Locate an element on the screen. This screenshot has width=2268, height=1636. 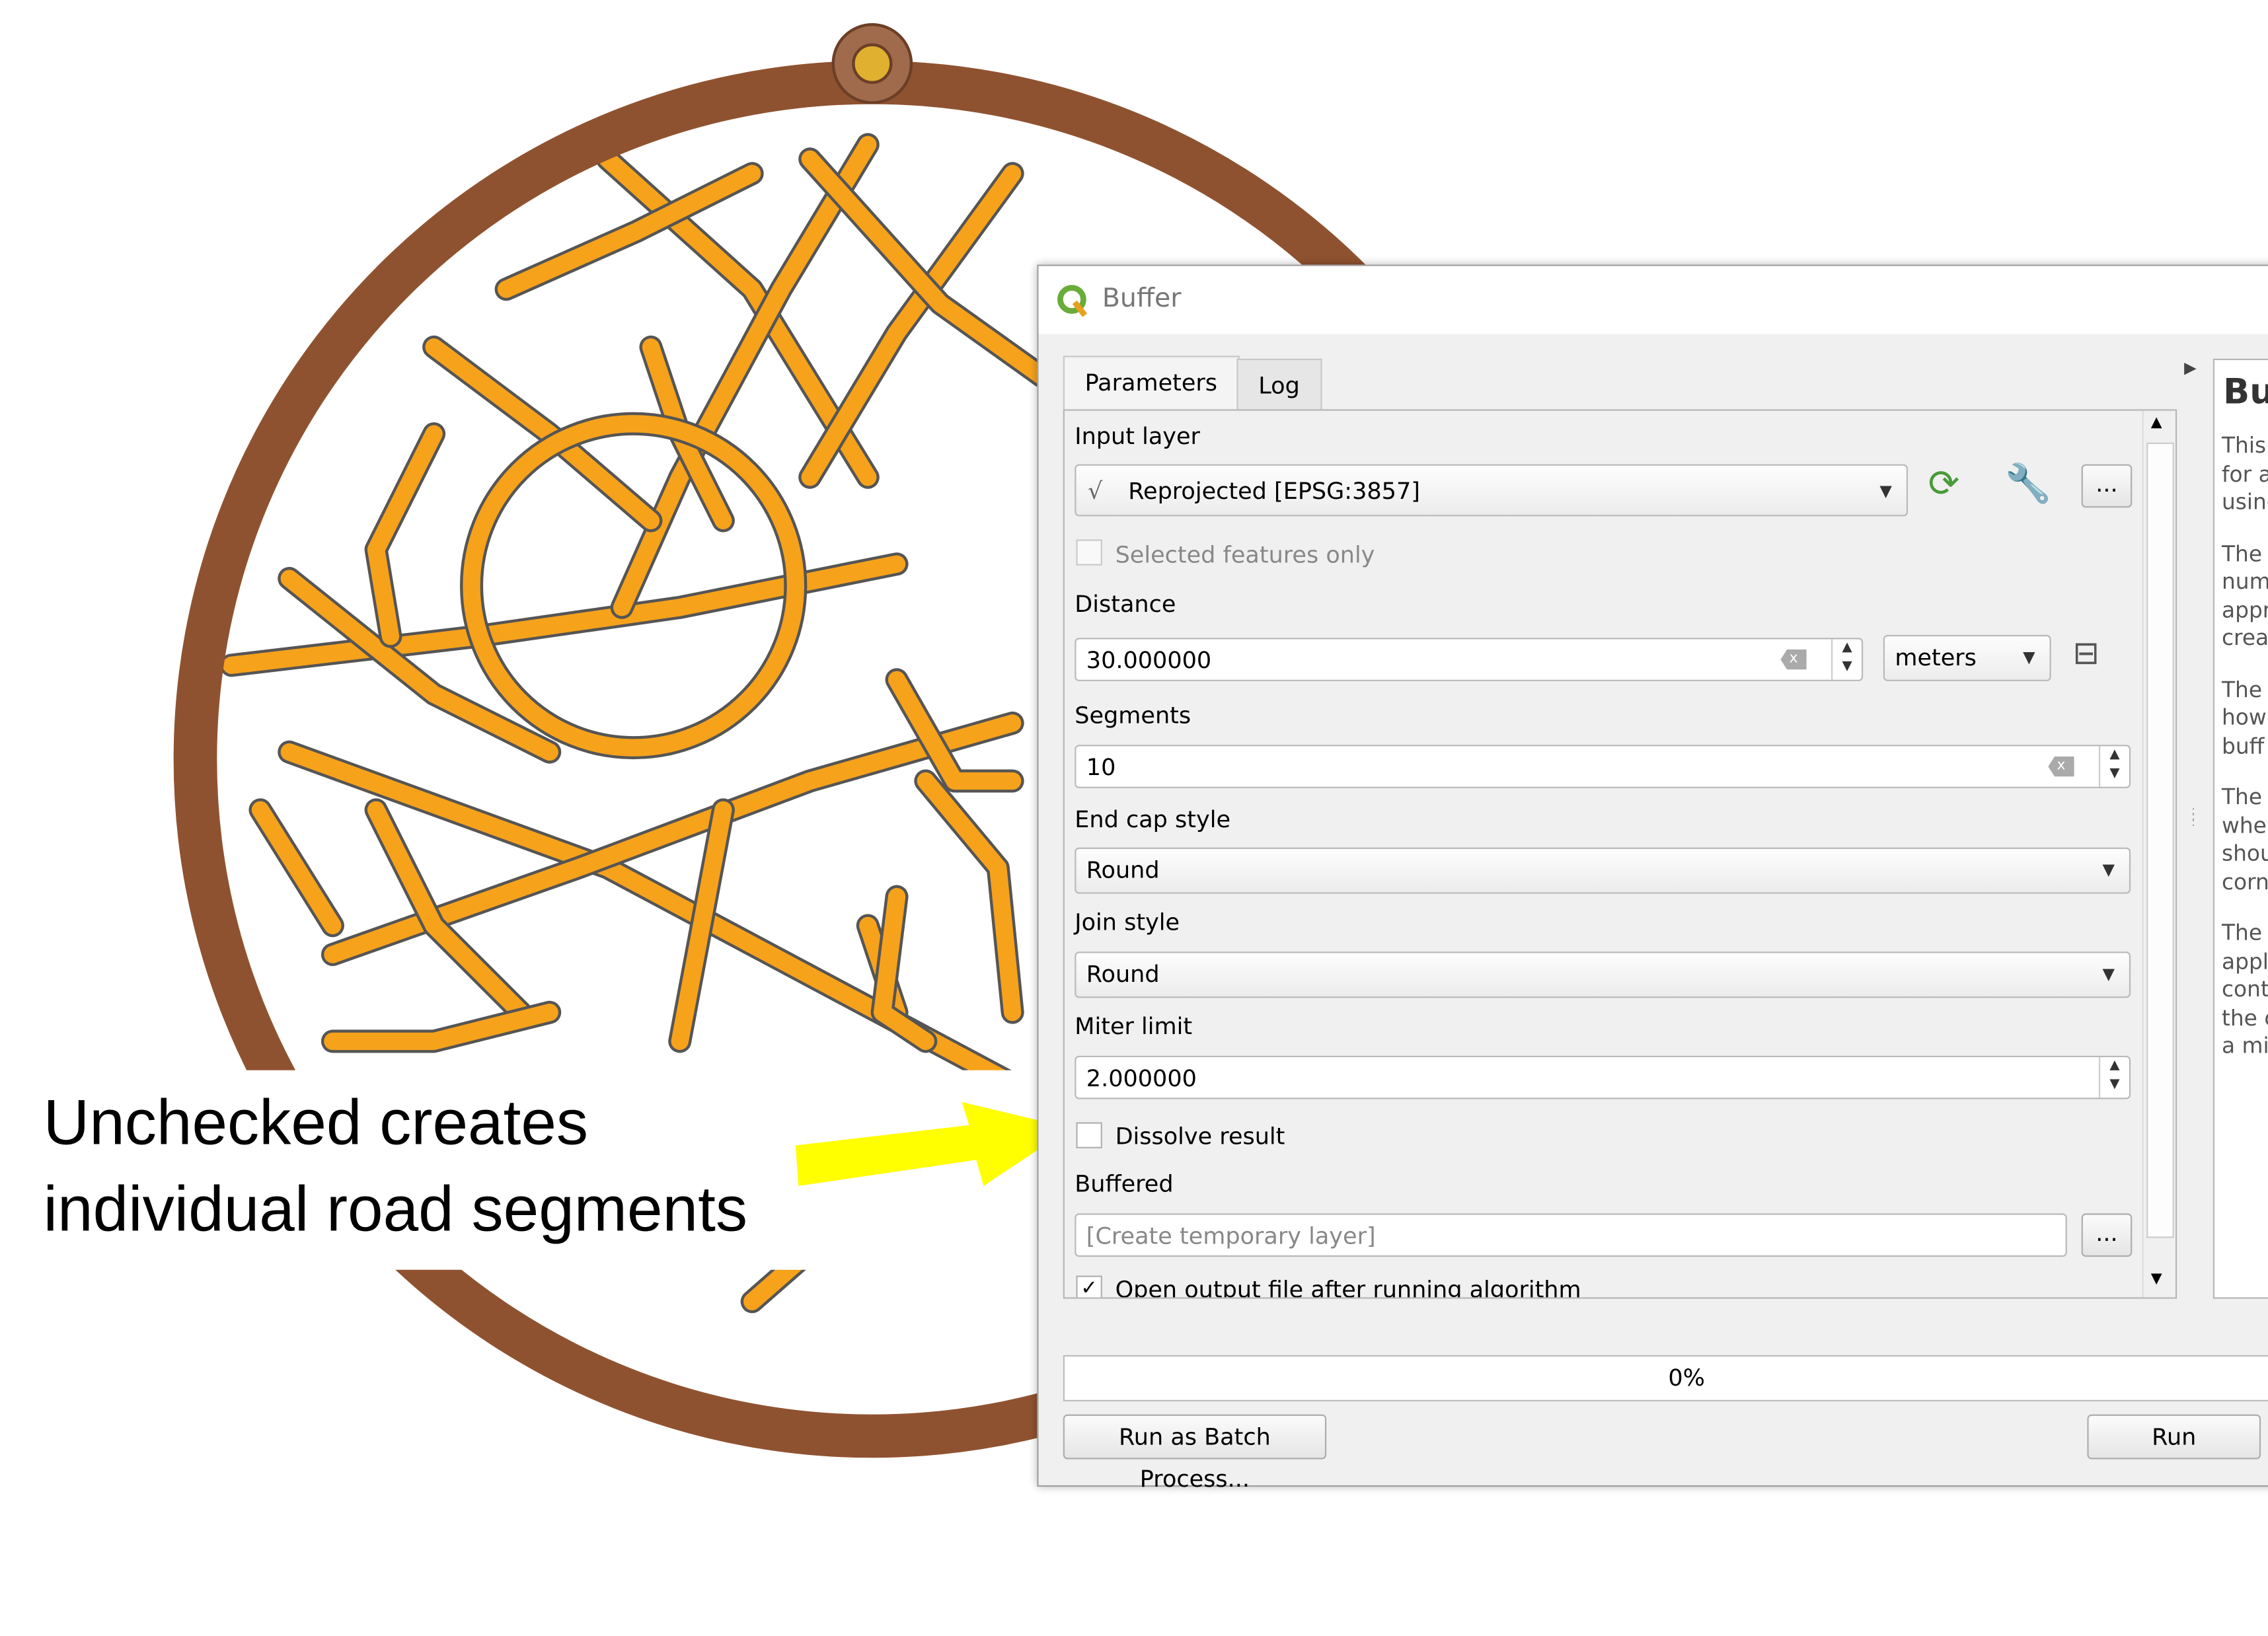
input-layer-value: Reprojected [EPSG:3857] is located at coordinates (1274, 491).